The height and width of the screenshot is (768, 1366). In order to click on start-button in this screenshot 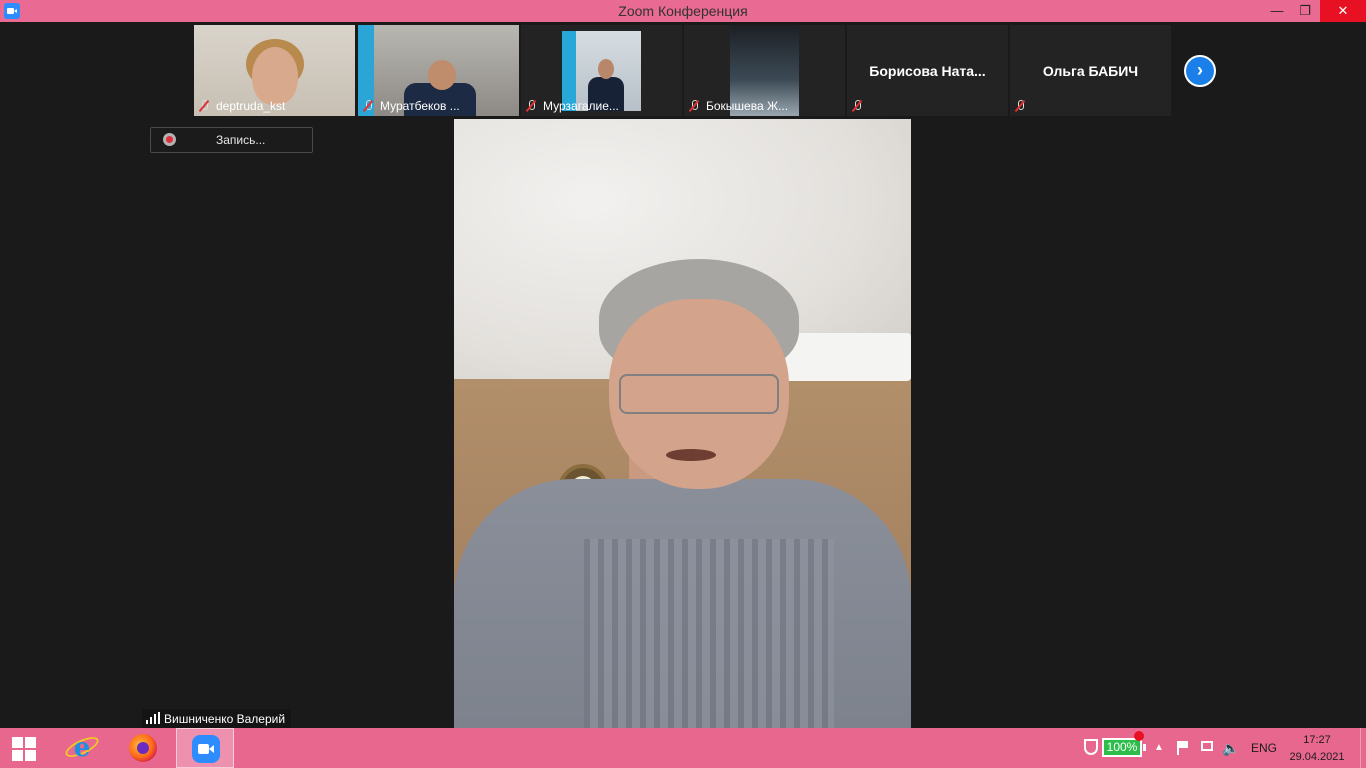, I will do `click(25, 748)`.